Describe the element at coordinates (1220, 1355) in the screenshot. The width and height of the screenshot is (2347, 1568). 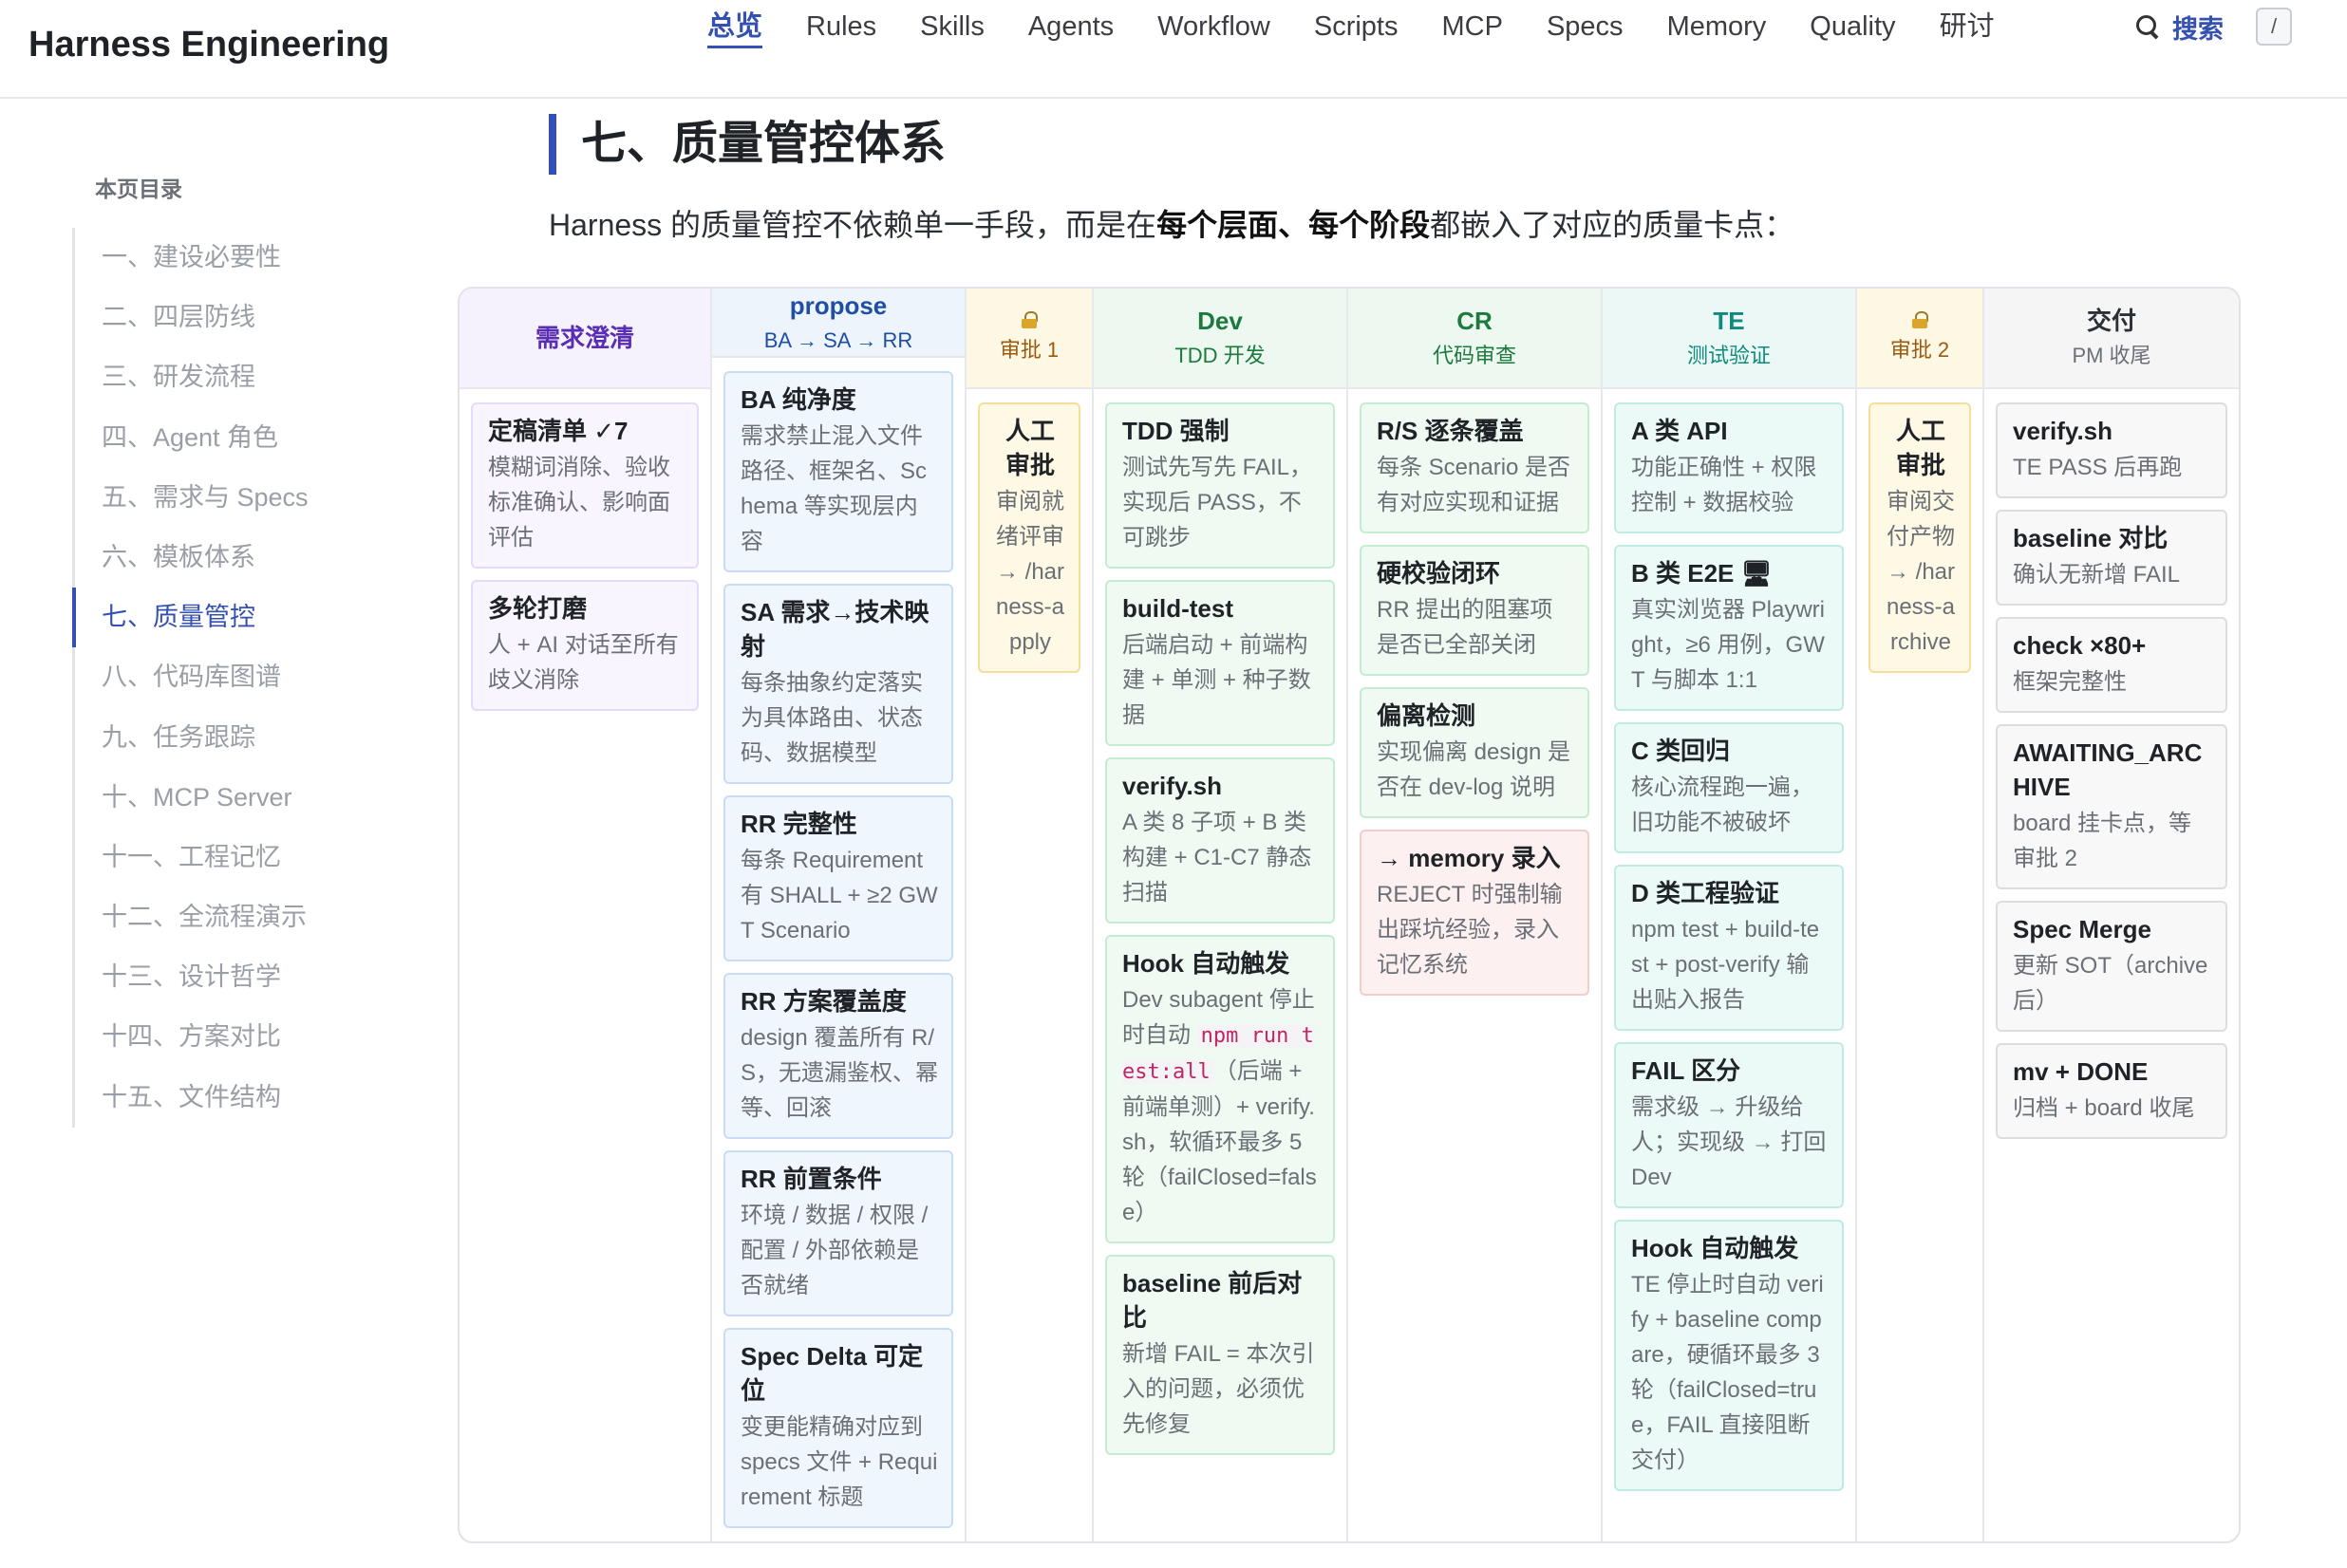
I see `gate-card: baseline 前后对比 新增 FAIL = 本次引入的问题，必须优先修复` at that location.